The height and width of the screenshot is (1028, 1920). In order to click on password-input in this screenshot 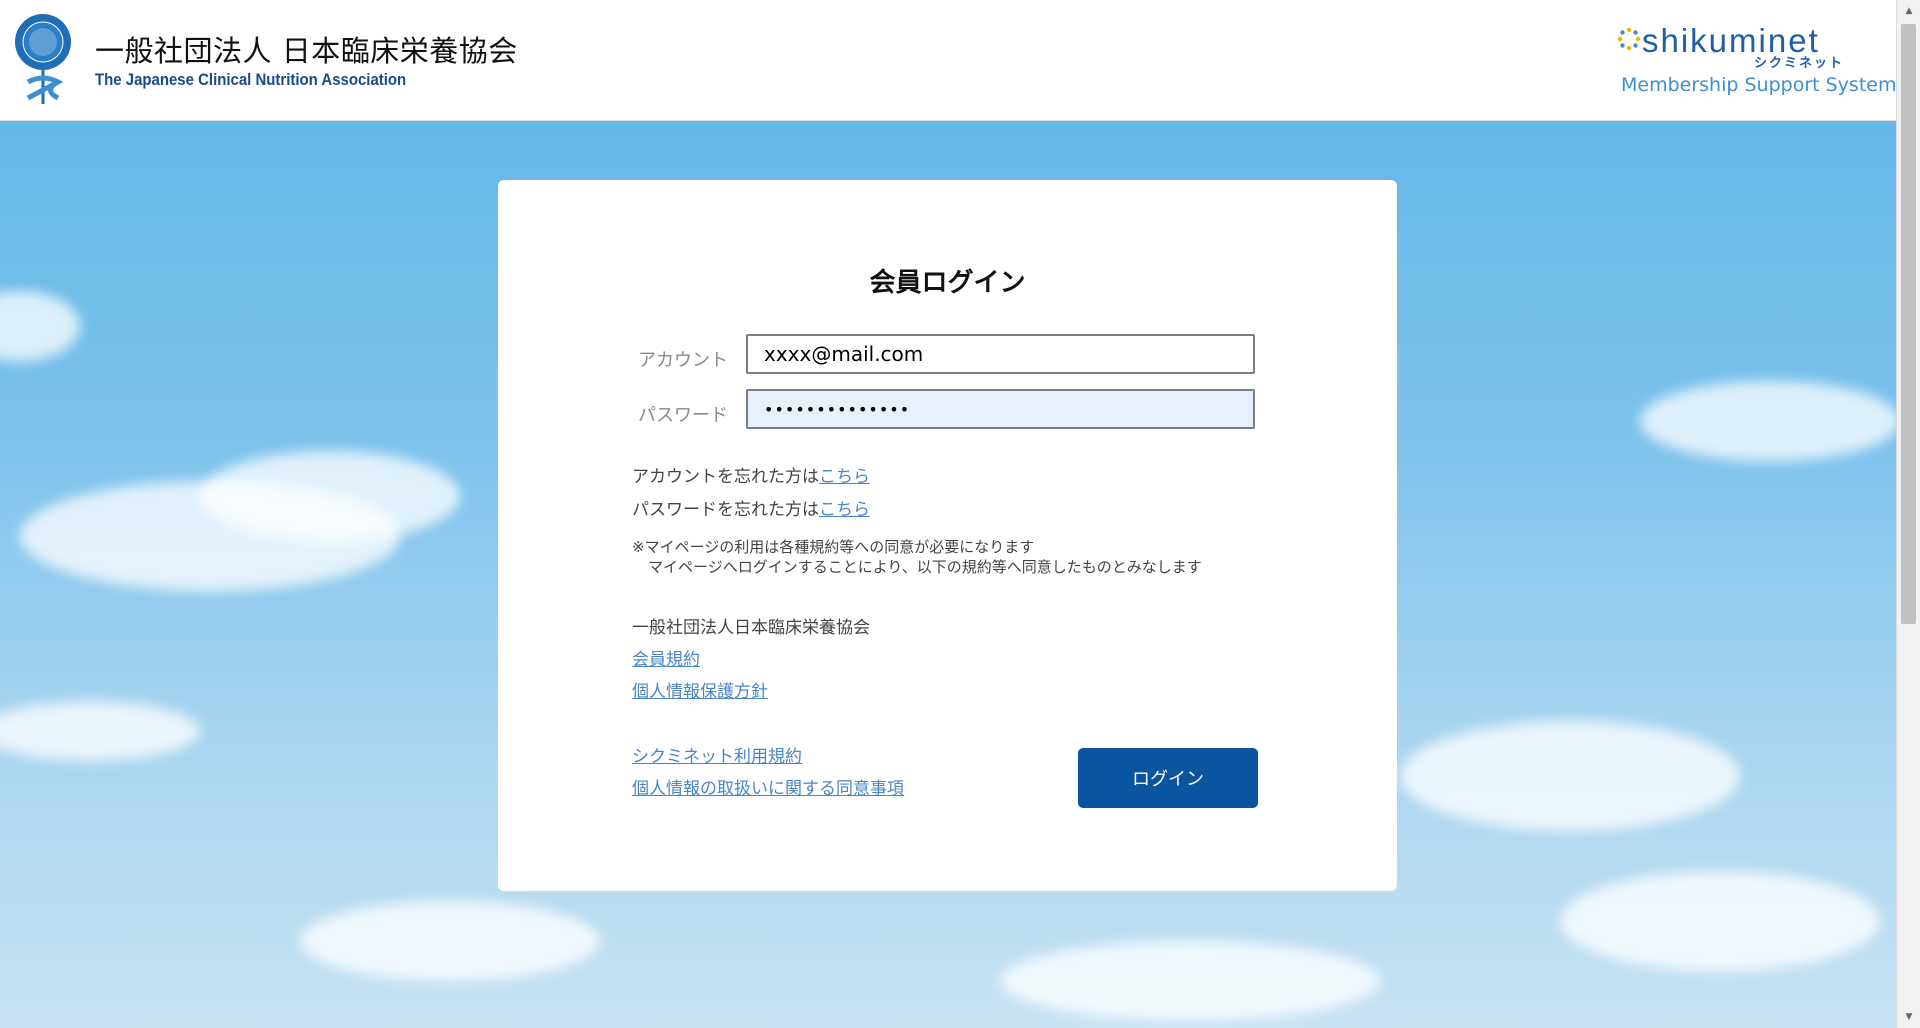, I will do `click(1000, 409)`.